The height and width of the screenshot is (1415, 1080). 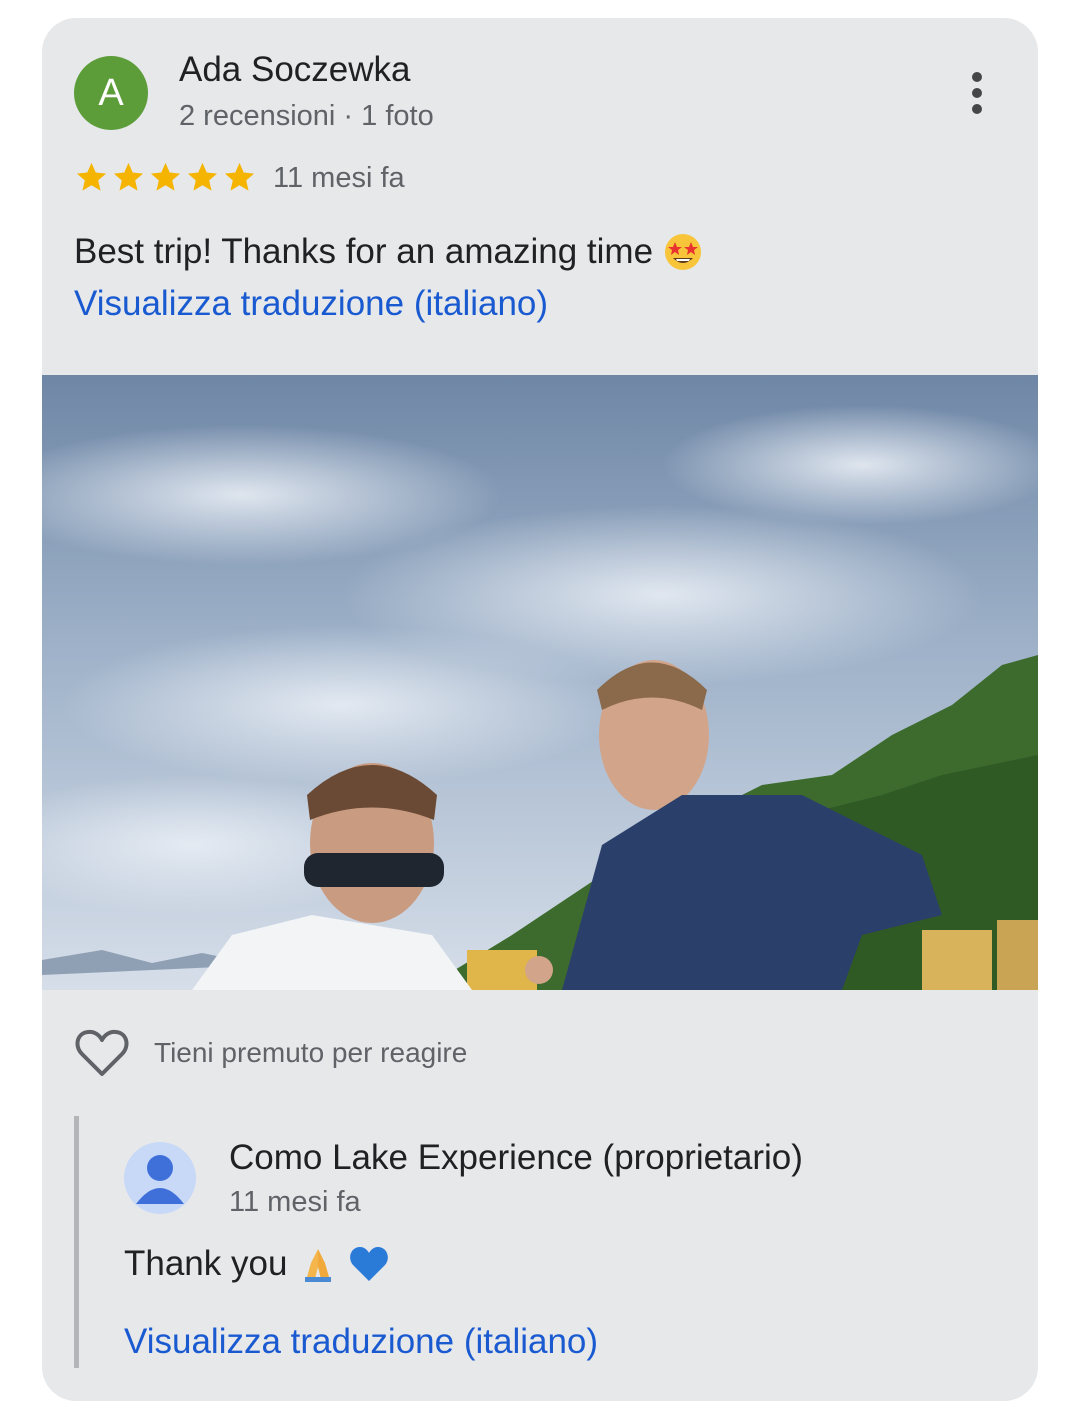 I want to click on owner-reply-time: 11 mesi fa, so click(x=295, y=1202).